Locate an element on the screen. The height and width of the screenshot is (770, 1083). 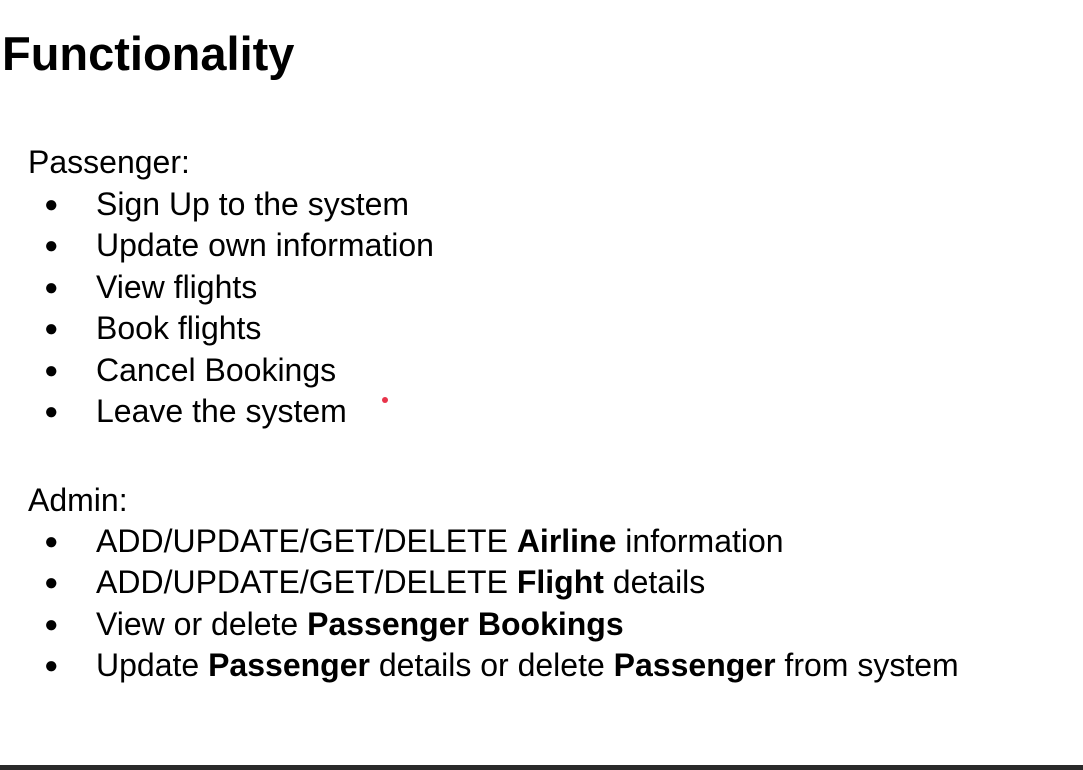
text-segment: from system is located at coordinates (867, 665).